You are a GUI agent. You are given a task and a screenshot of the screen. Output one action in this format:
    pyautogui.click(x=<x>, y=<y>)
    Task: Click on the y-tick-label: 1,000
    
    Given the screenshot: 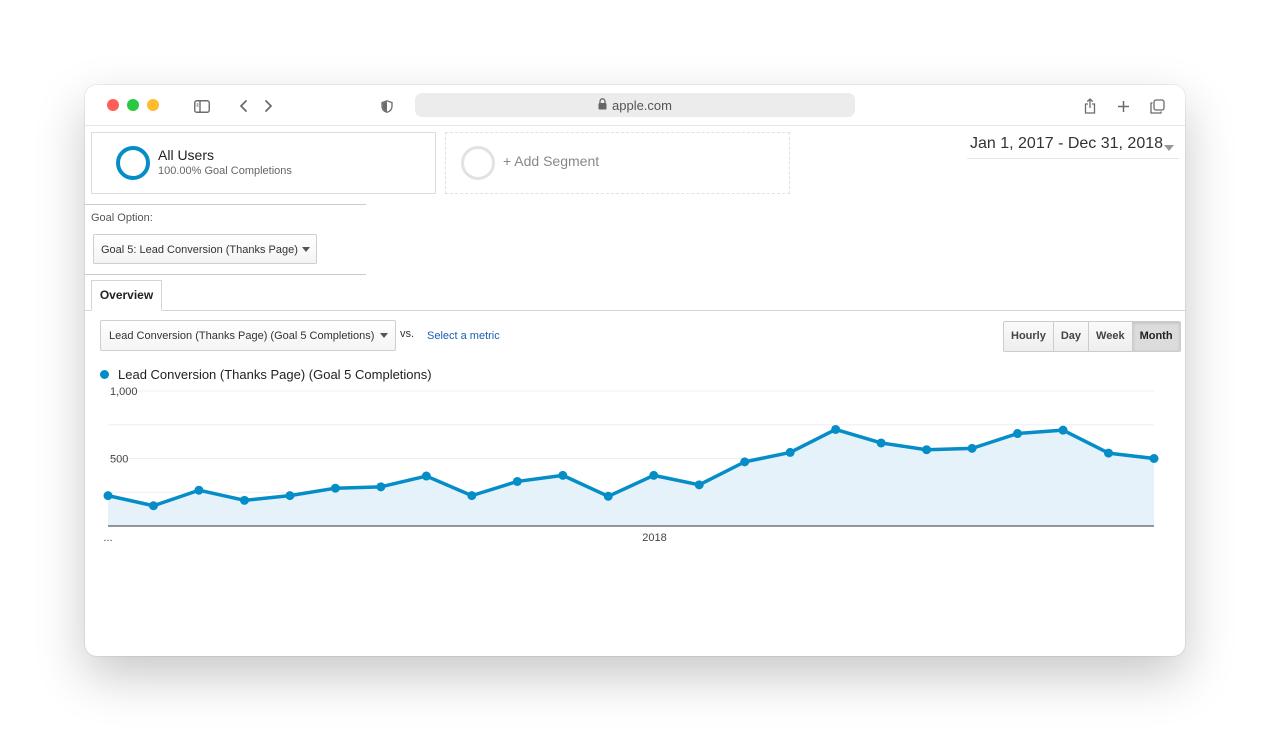 What is the action you would take?
    pyautogui.click(x=124, y=392)
    